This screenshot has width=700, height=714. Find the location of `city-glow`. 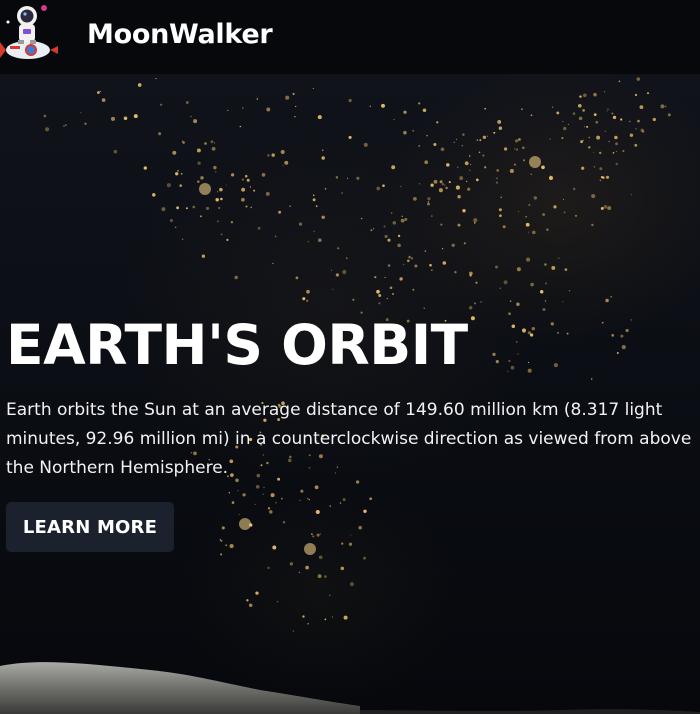

city-glow is located at coordinates (245, 524).